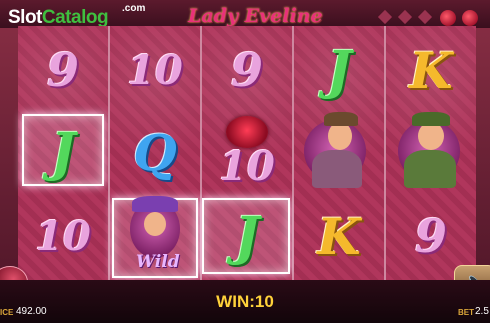 The height and width of the screenshot is (323, 490). Describe the element at coordinates (25, 17) in the screenshot. I see `watermark-brand-part1: Slot` at that location.